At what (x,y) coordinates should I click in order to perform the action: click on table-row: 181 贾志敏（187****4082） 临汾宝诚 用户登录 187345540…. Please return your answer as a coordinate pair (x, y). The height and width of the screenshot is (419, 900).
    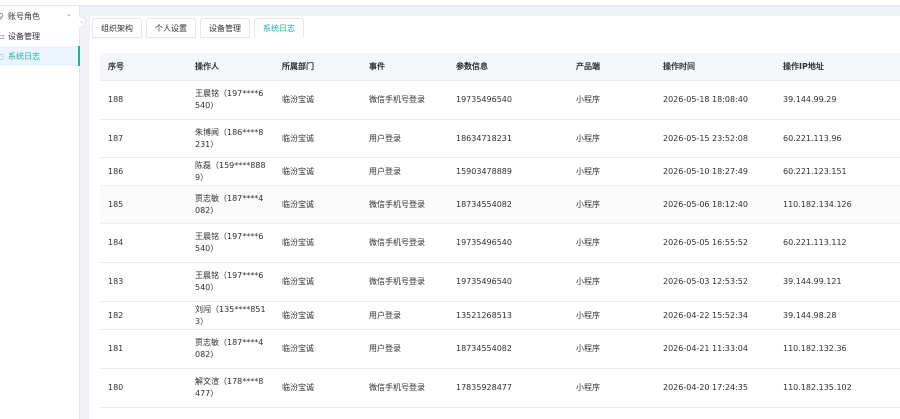
    Looking at the image, I should click on (500, 349).